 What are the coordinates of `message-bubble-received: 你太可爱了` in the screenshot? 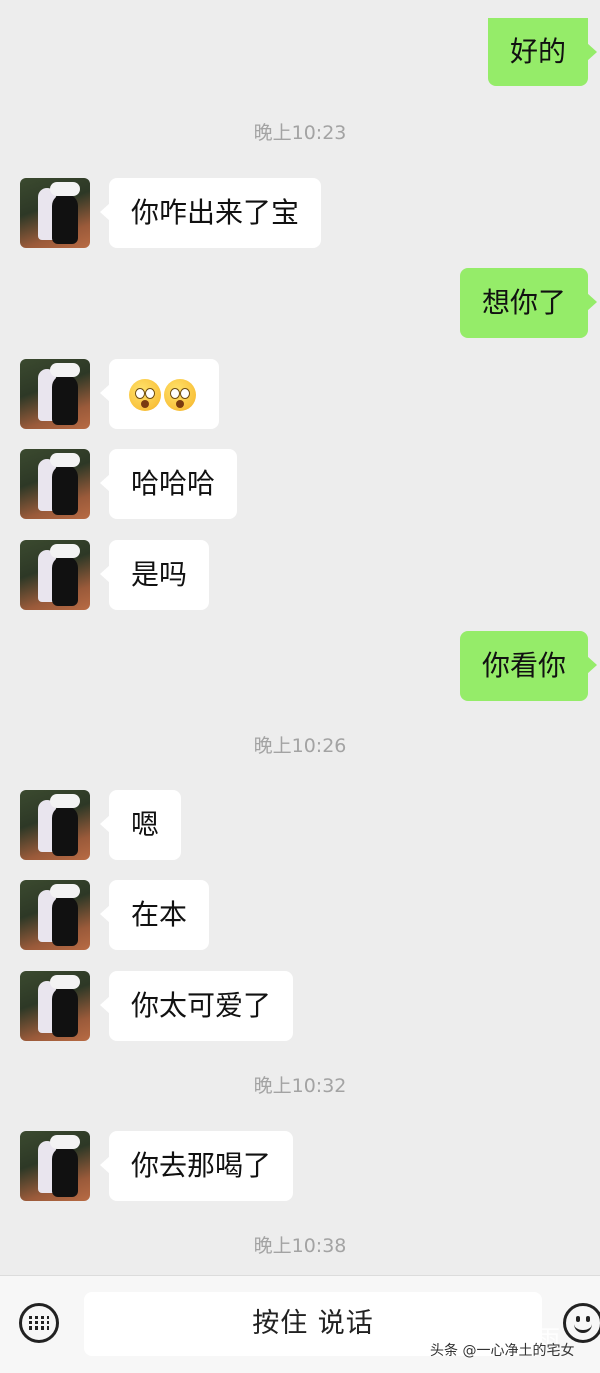 It's located at (196, 1006).